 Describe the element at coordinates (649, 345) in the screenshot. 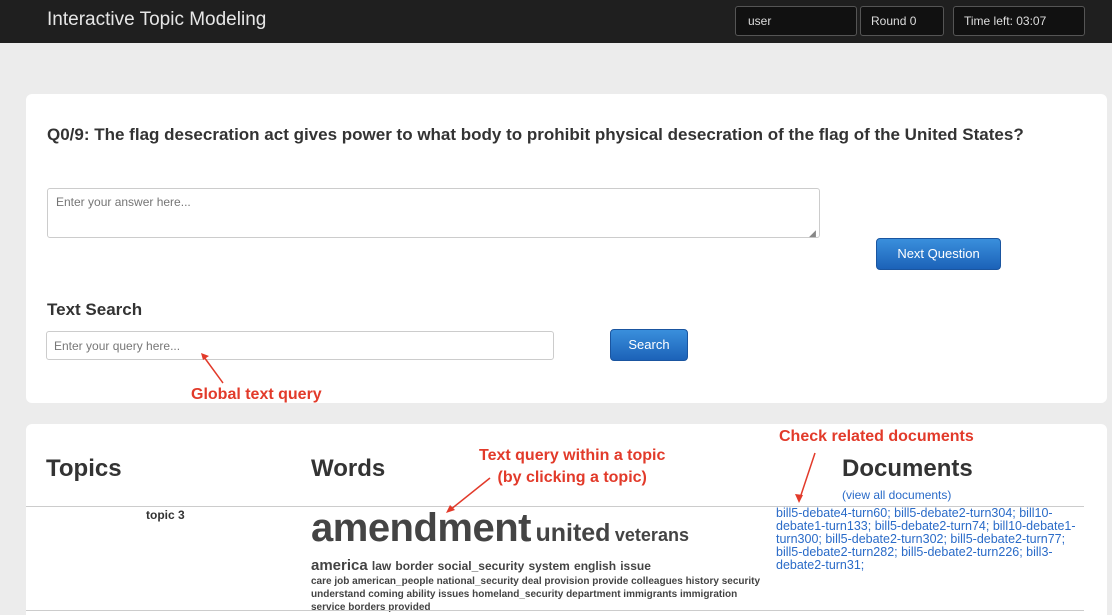

I see `search-button: Search` at that location.